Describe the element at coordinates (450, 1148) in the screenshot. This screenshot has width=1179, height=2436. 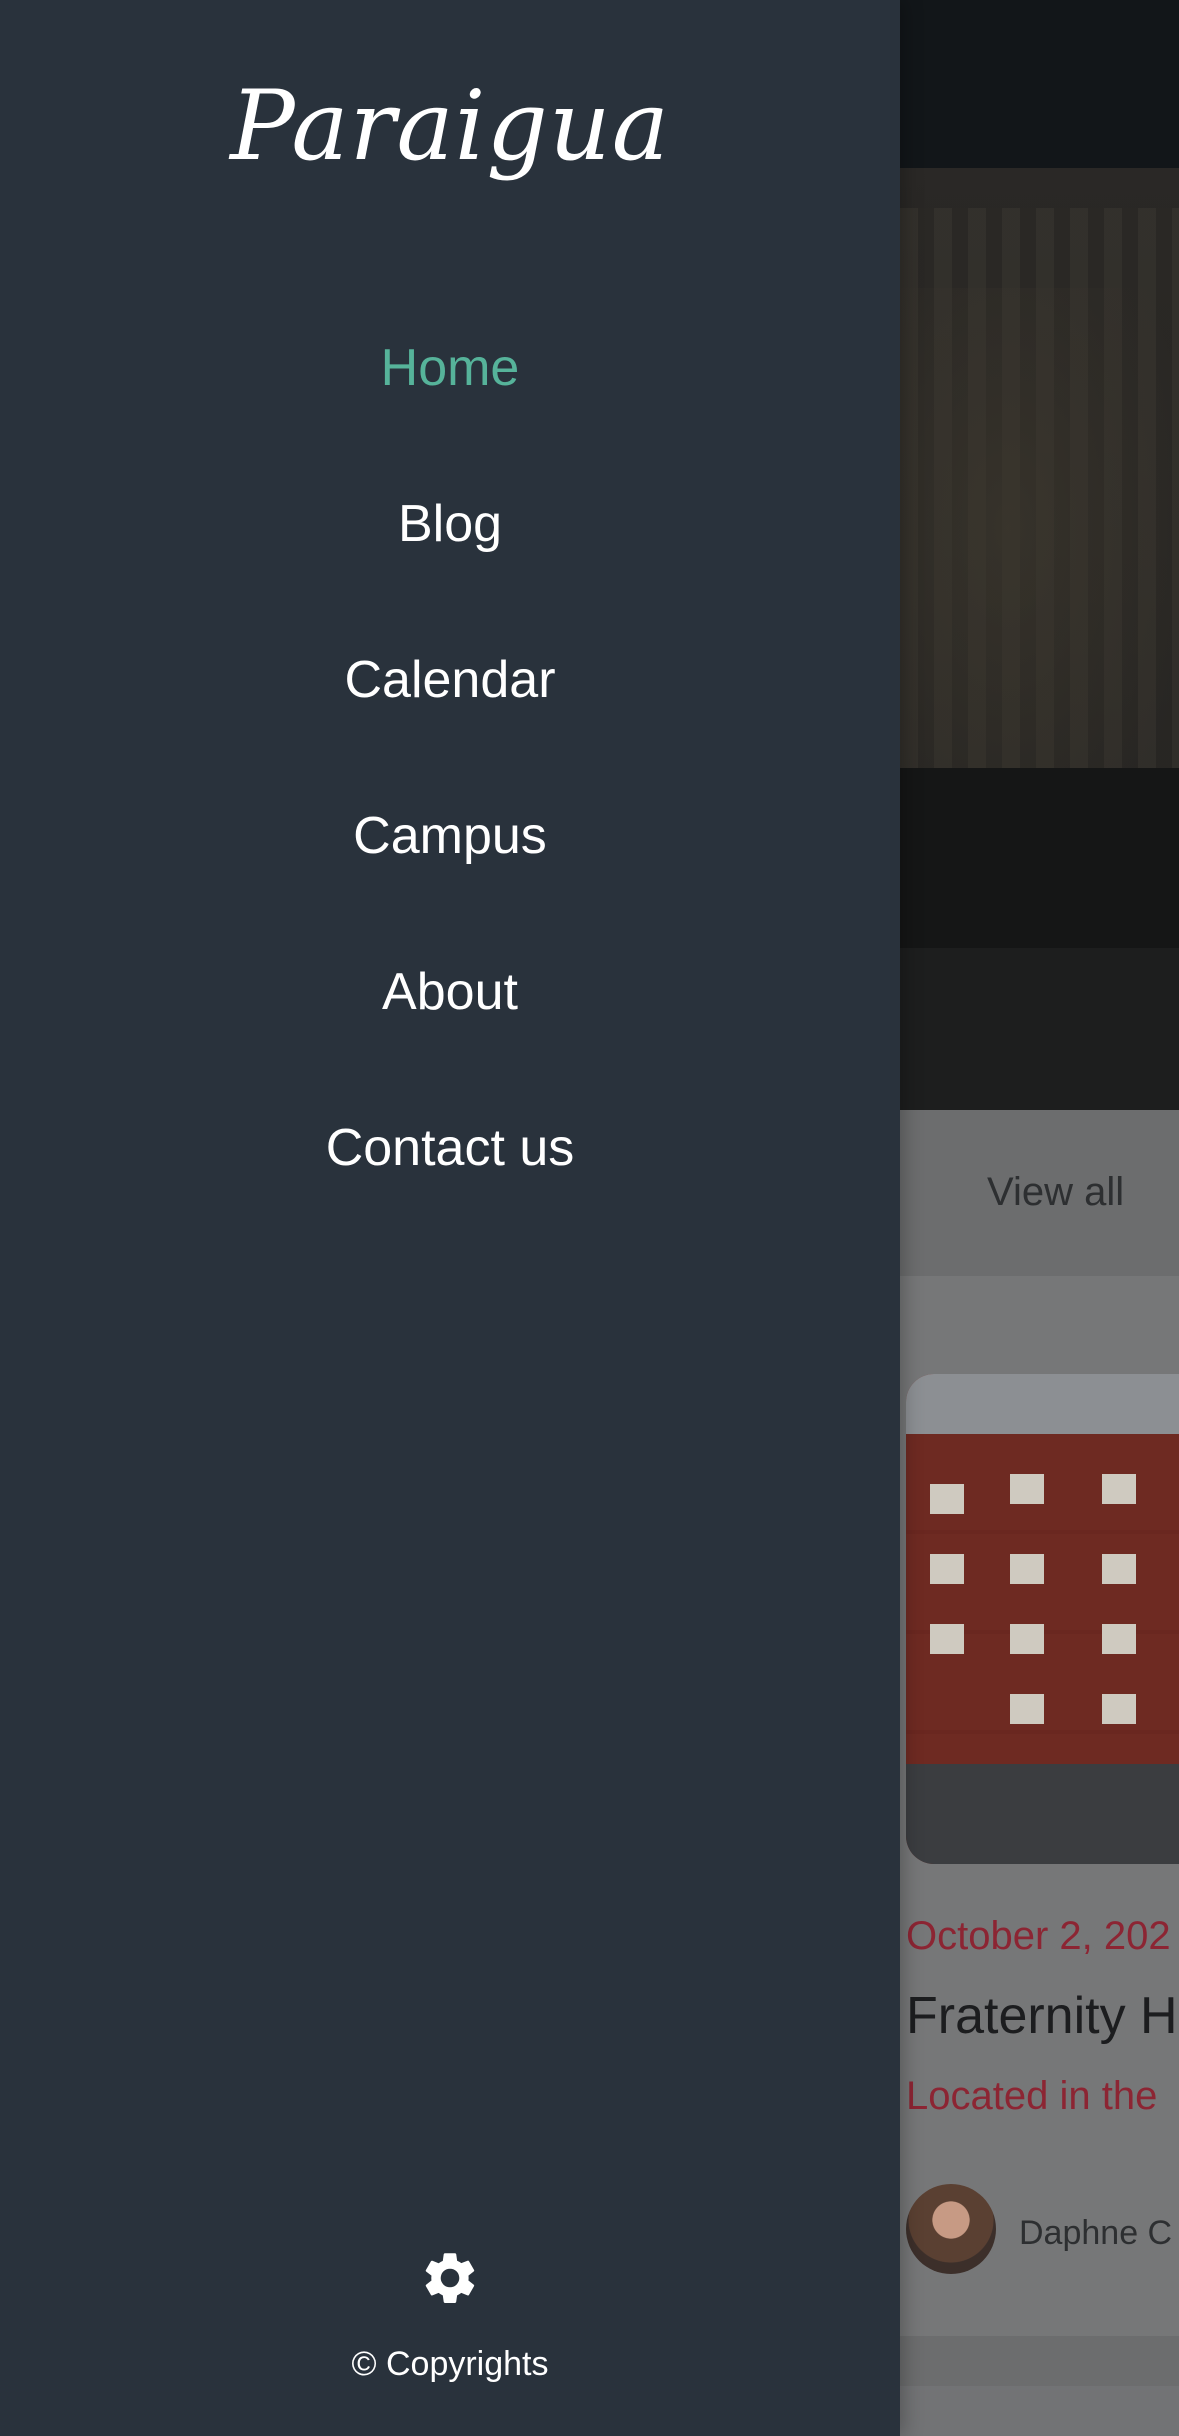
I see `nav-item-contact-us: Contact us` at that location.